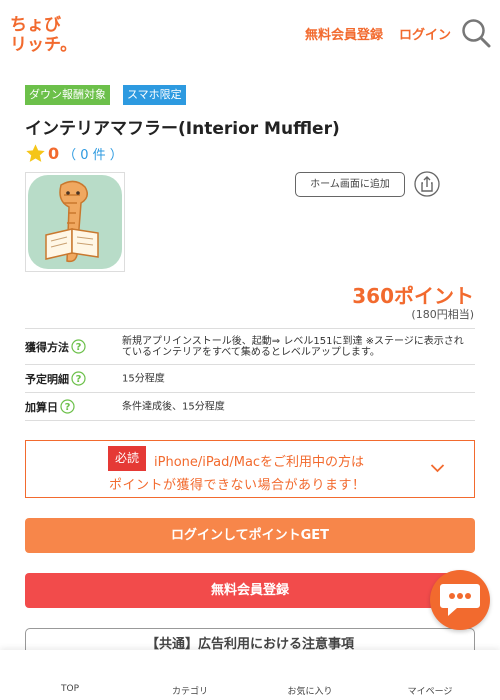  I want to click on info-label-method: 獲得方法 ?, so click(55, 347).